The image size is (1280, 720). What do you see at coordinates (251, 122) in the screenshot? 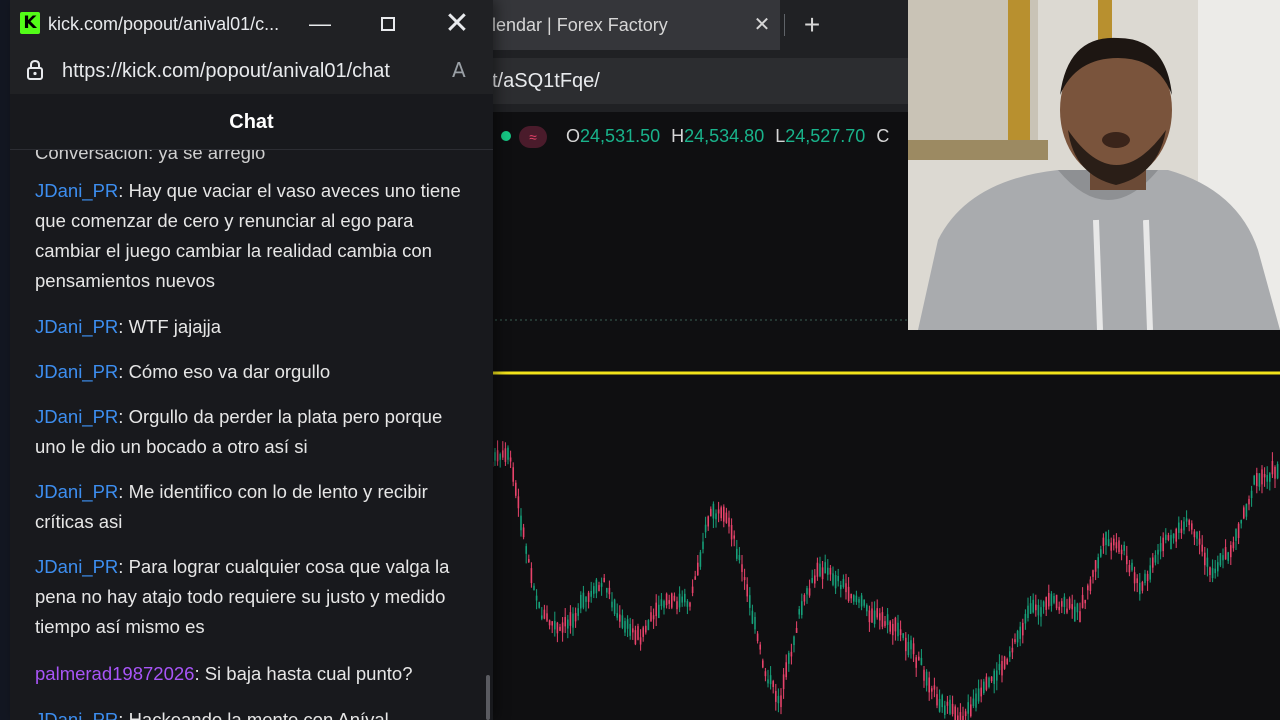
I see `chat-header: Chat` at bounding box center [251, 122].